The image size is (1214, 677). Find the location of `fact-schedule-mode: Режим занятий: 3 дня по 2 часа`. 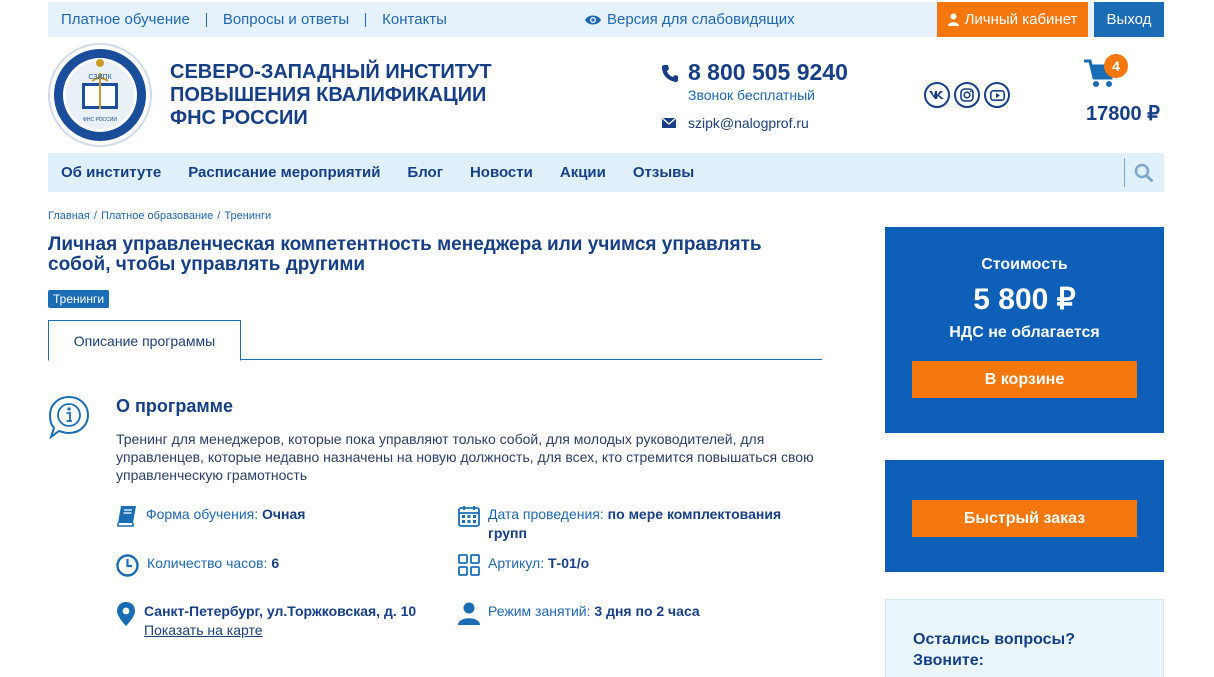

fact-schedule-mode: Режим занятий: 3 дня по 2 часа is located at coordinates (579, 613).